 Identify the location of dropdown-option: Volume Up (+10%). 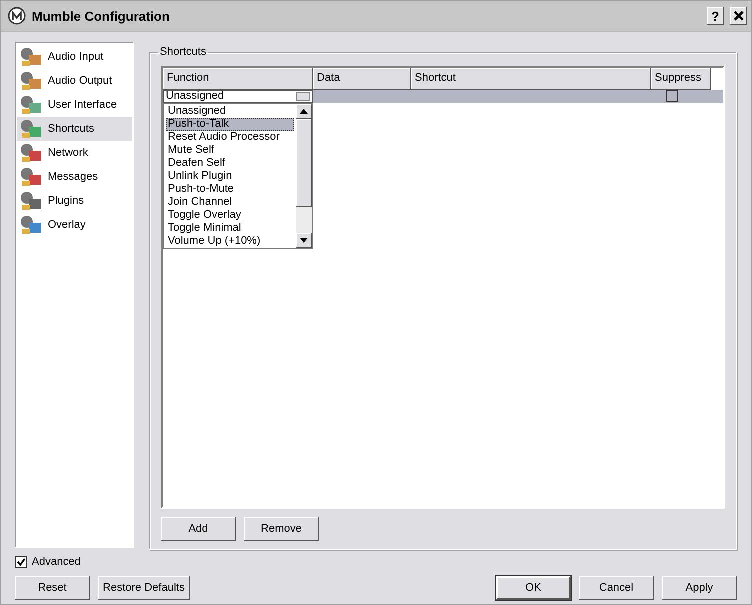
(230, 241).